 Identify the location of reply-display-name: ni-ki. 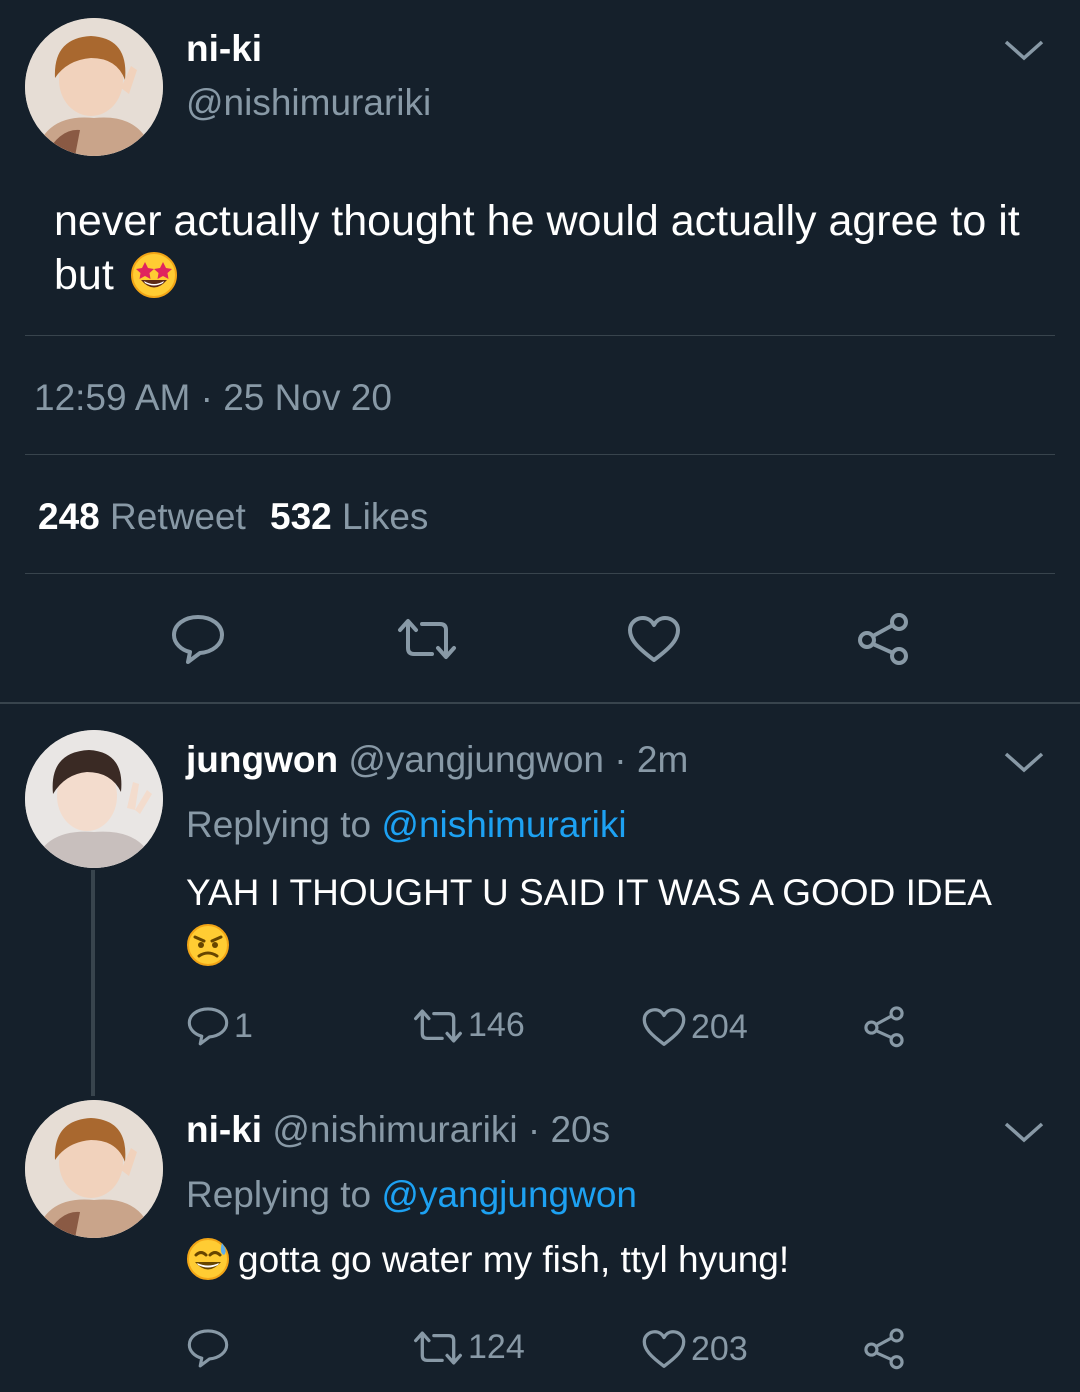
(224, 1129).